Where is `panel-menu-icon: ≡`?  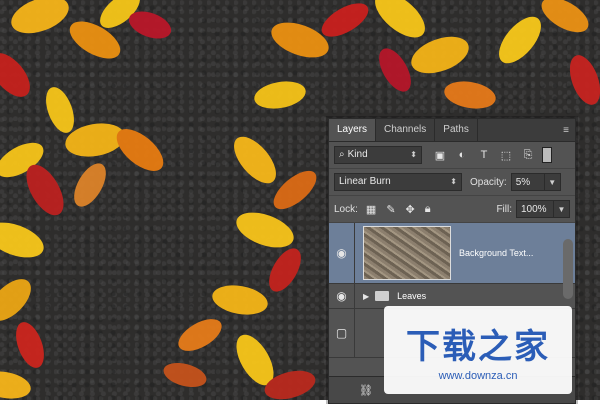
panel-menu-icon: ≡ is located at coordinates (566, 130).